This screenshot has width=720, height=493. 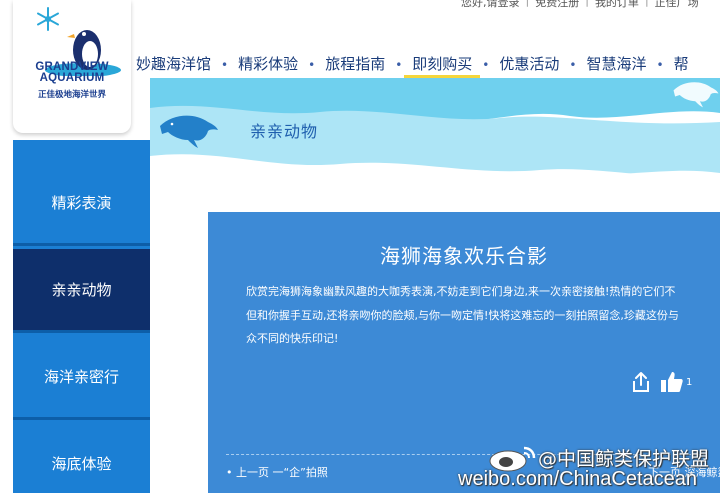 What do you see at coordinates (284, 131) in the screenshot?
I see `section-title: 亲亲动物` at bounding box center [284, 131].